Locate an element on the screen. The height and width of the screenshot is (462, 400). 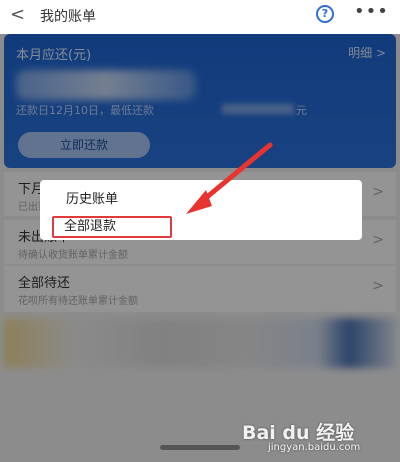
help-icon: ? is located at coordinates (325, 14).